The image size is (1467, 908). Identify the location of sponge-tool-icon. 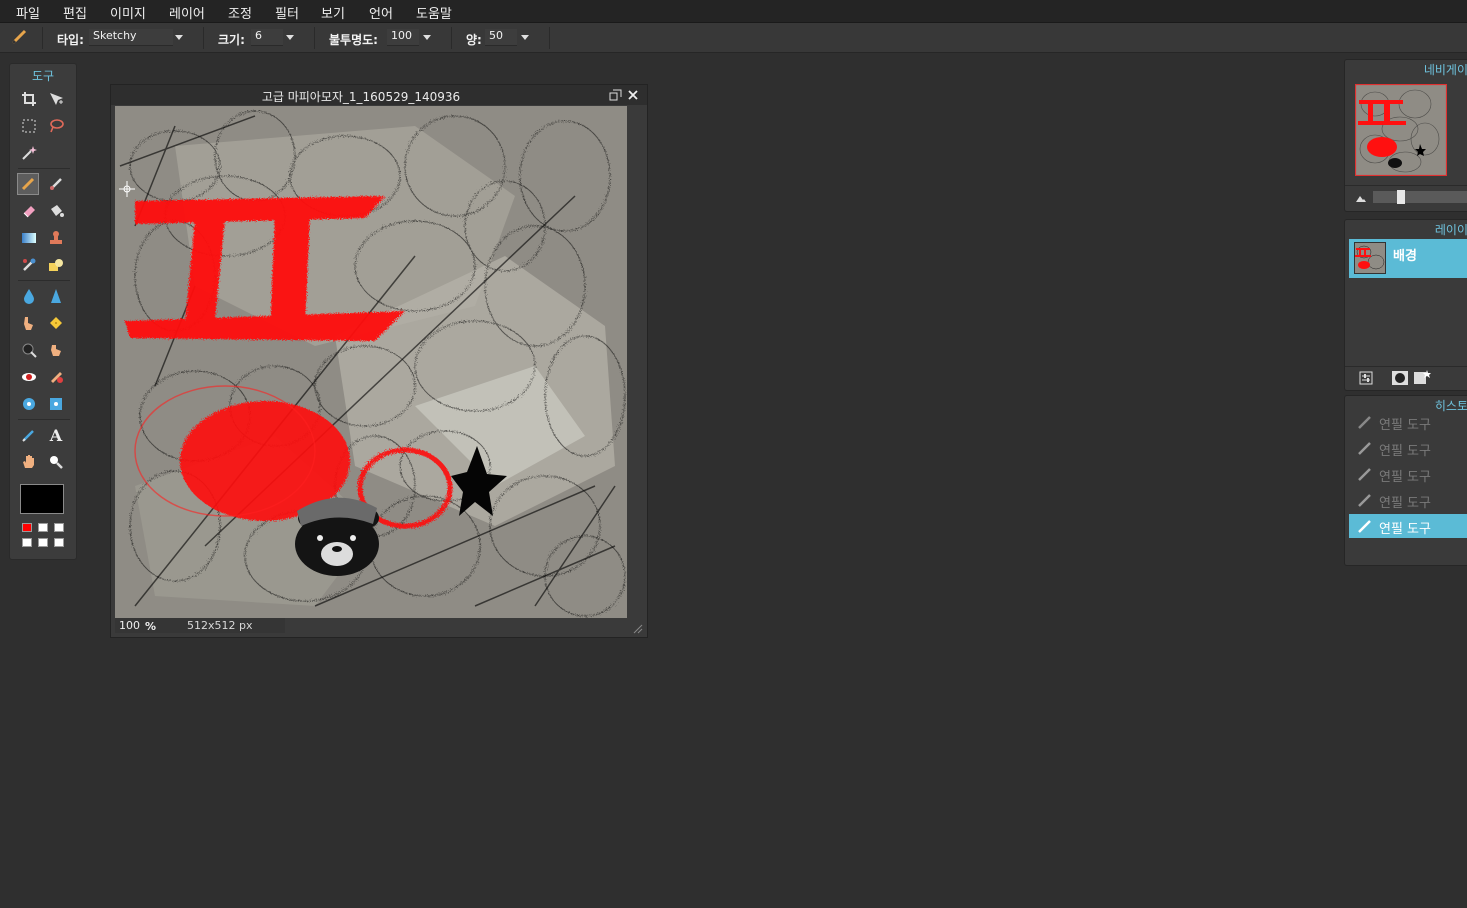
(56, 323).